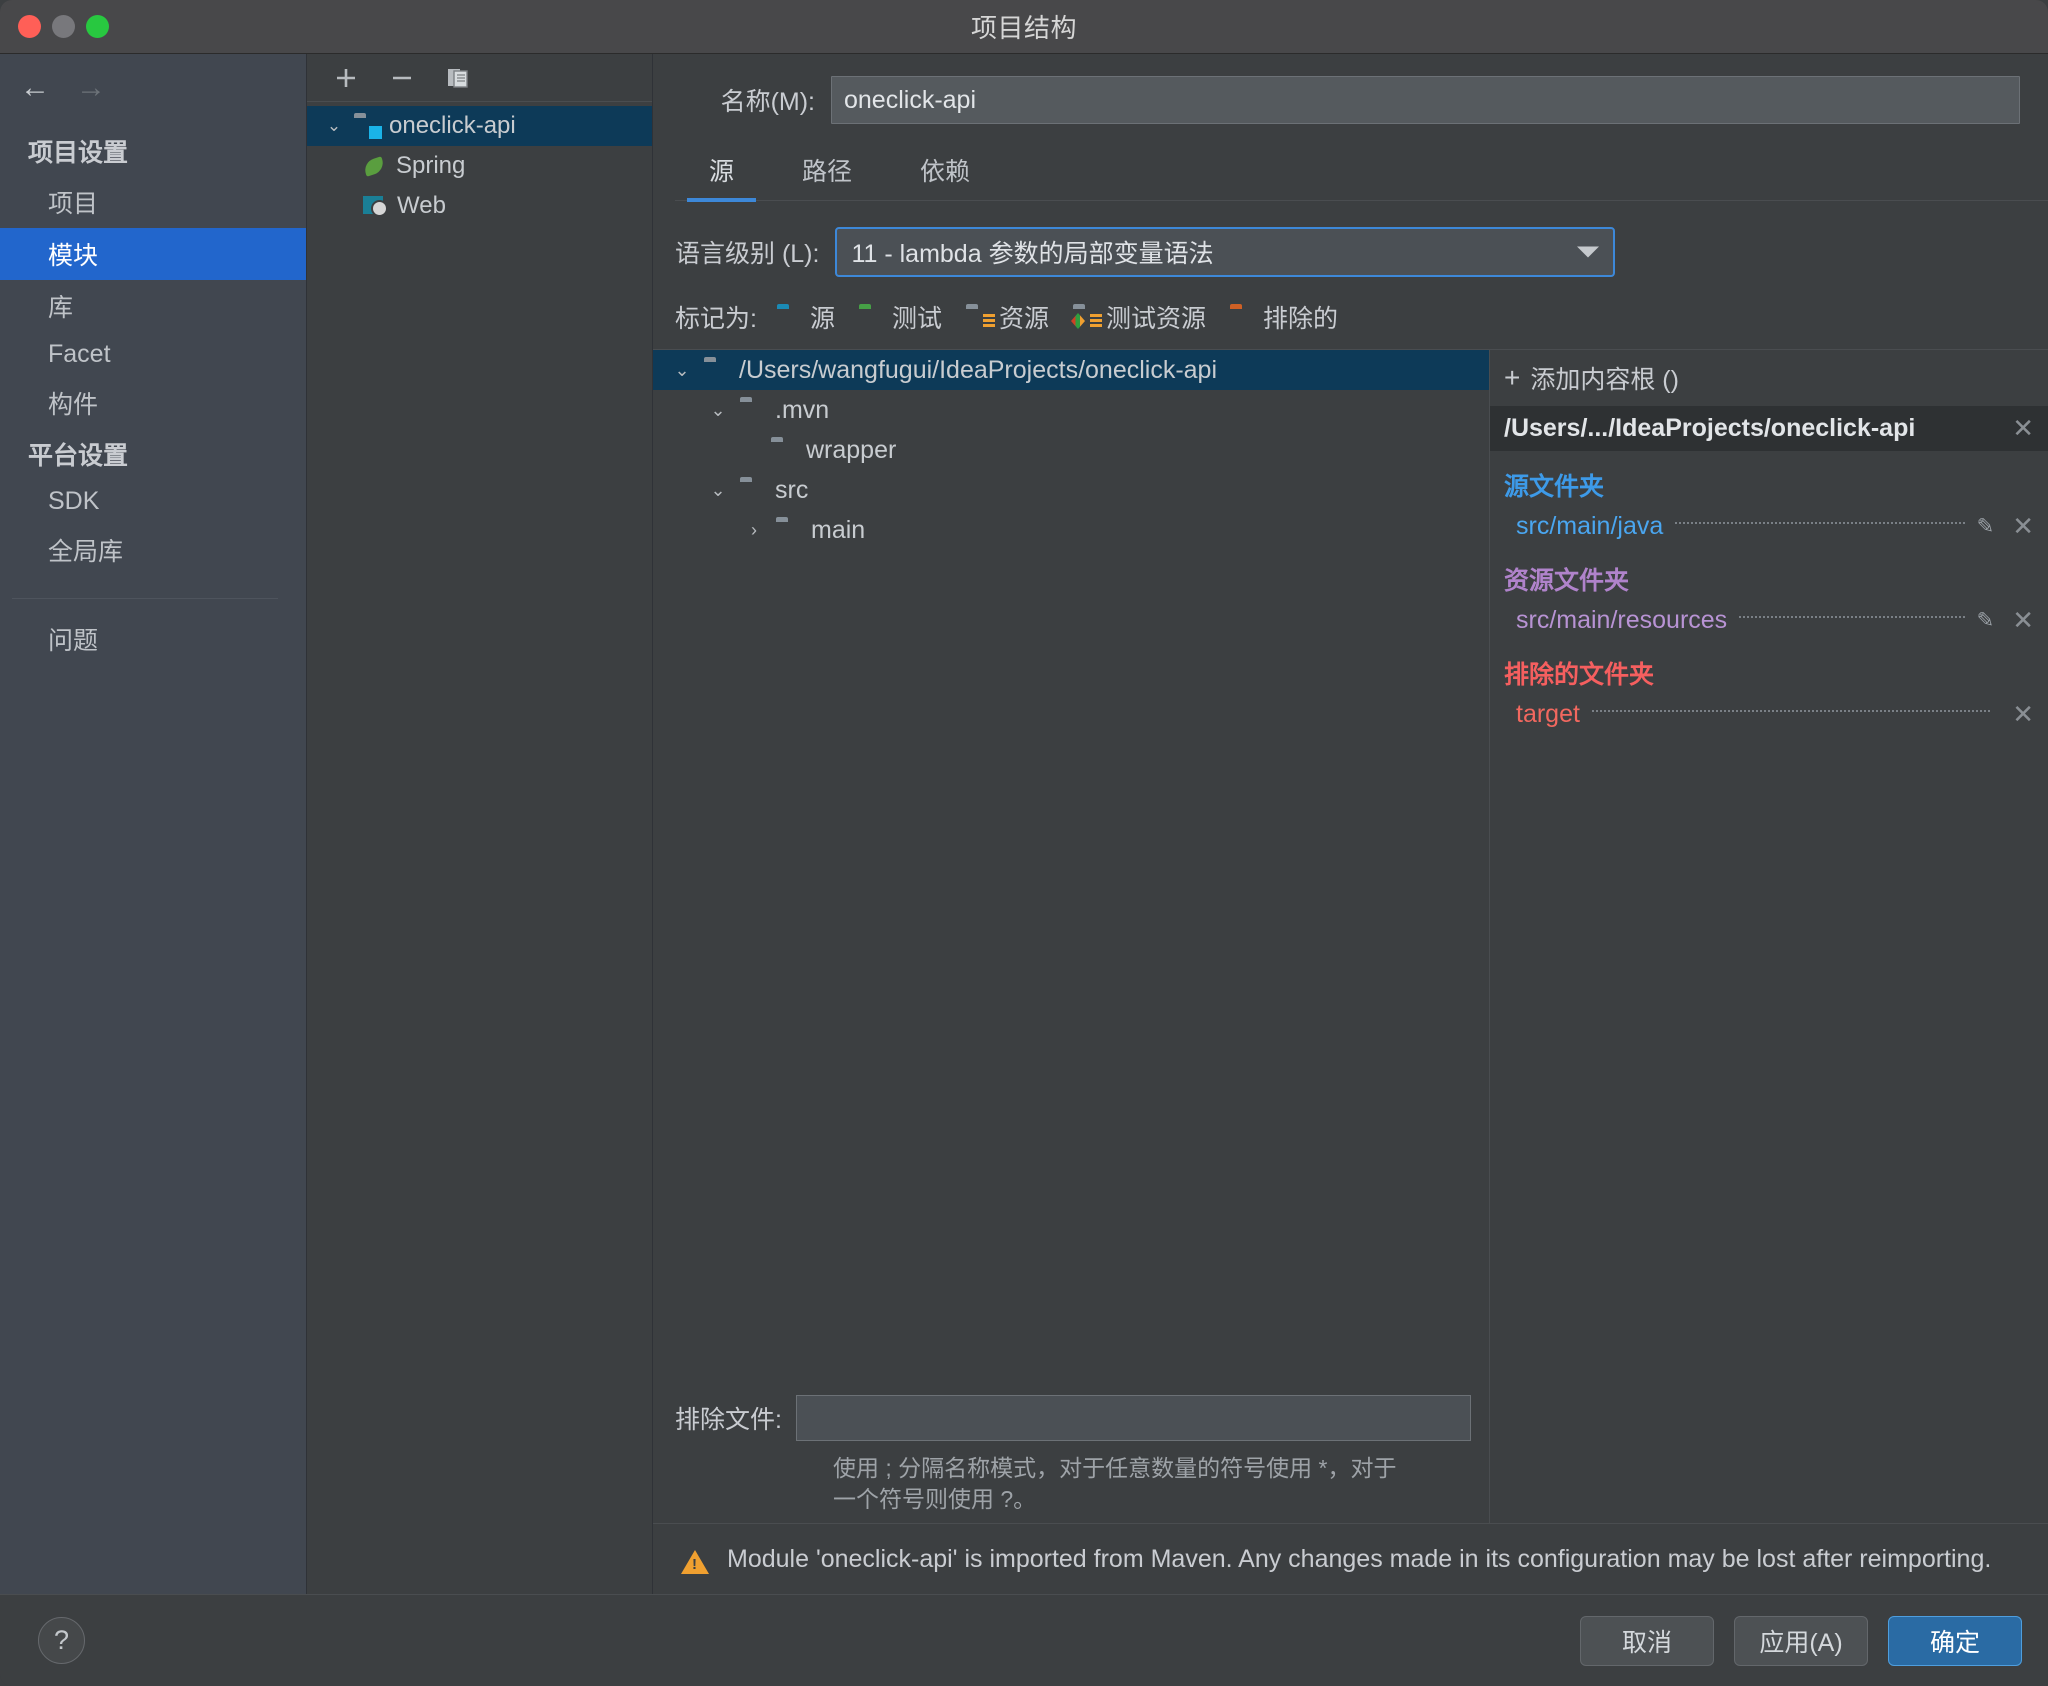 This screenshot has height=1686, width=2048. Describe the element at coordinates (822, 319) in the screenshot. I see `mark-as-sources-label: 源` at that location.